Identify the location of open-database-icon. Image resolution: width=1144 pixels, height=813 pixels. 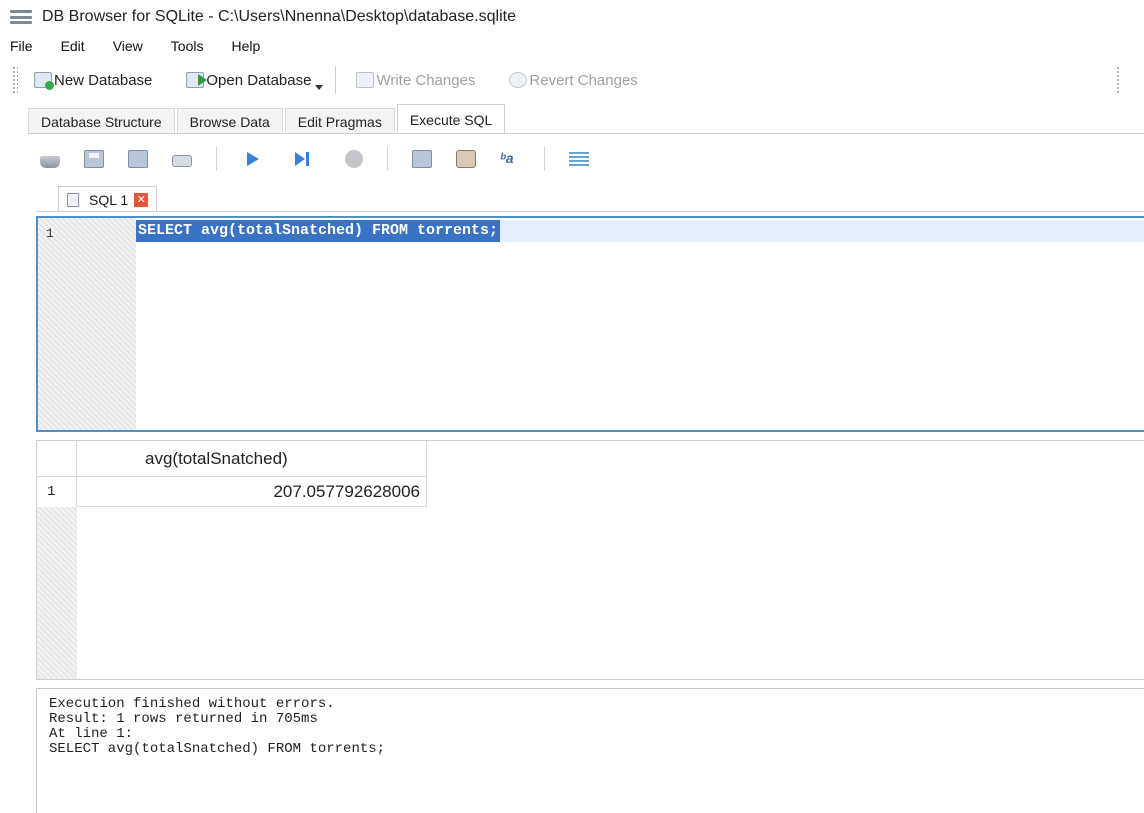
(197, 80).